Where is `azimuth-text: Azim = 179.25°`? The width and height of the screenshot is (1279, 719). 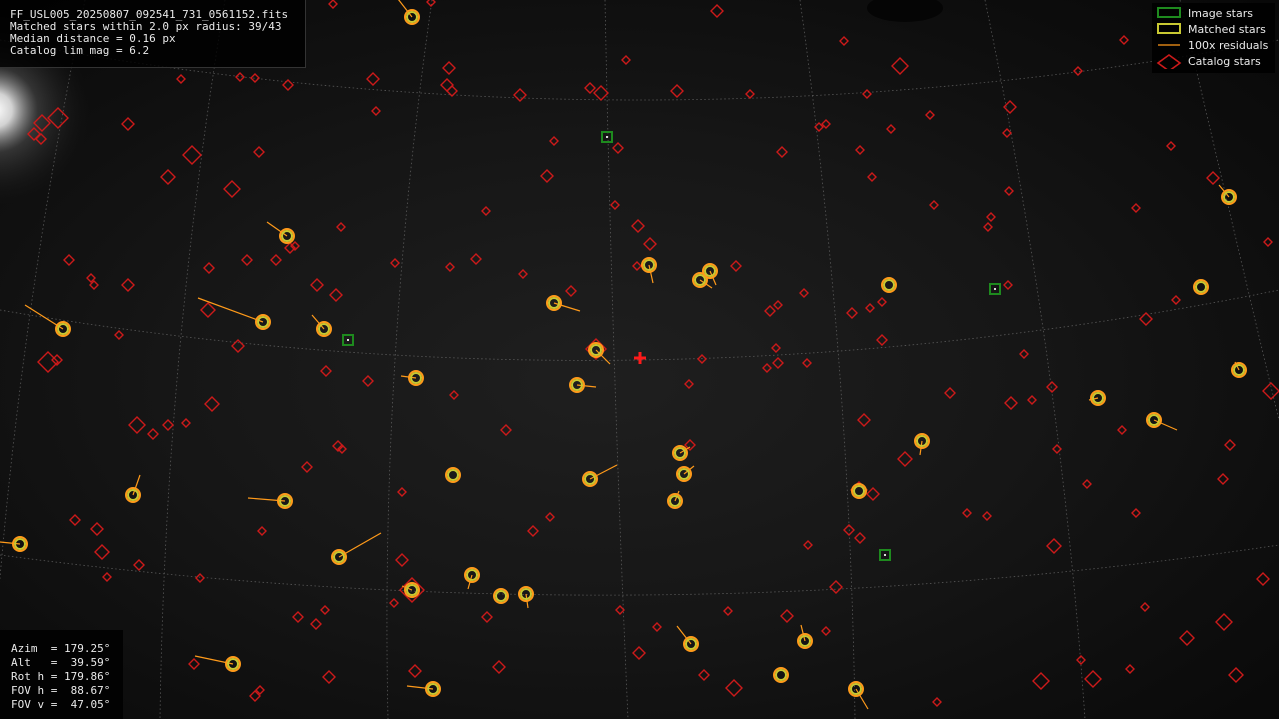 azimuth-text: Azim = 179.25° is located at coordinates (61, 648).